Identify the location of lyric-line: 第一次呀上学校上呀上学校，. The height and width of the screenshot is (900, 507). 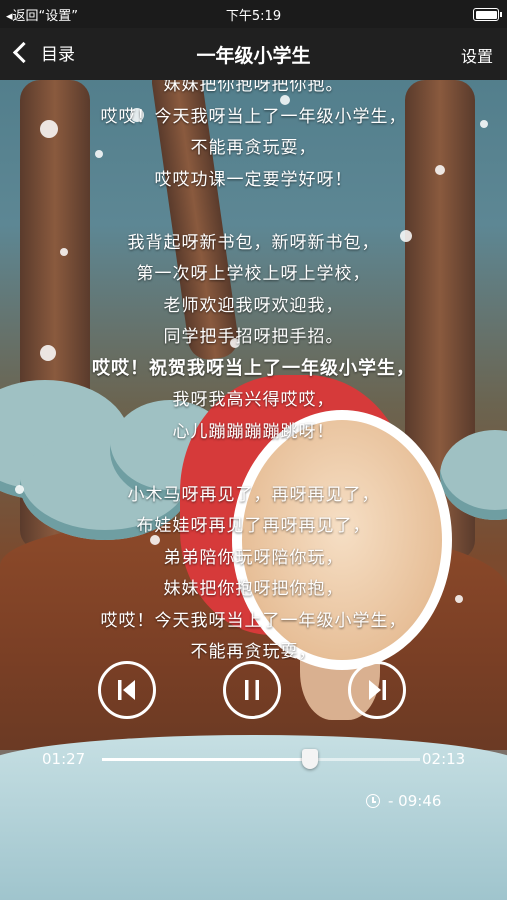
(253, 274).